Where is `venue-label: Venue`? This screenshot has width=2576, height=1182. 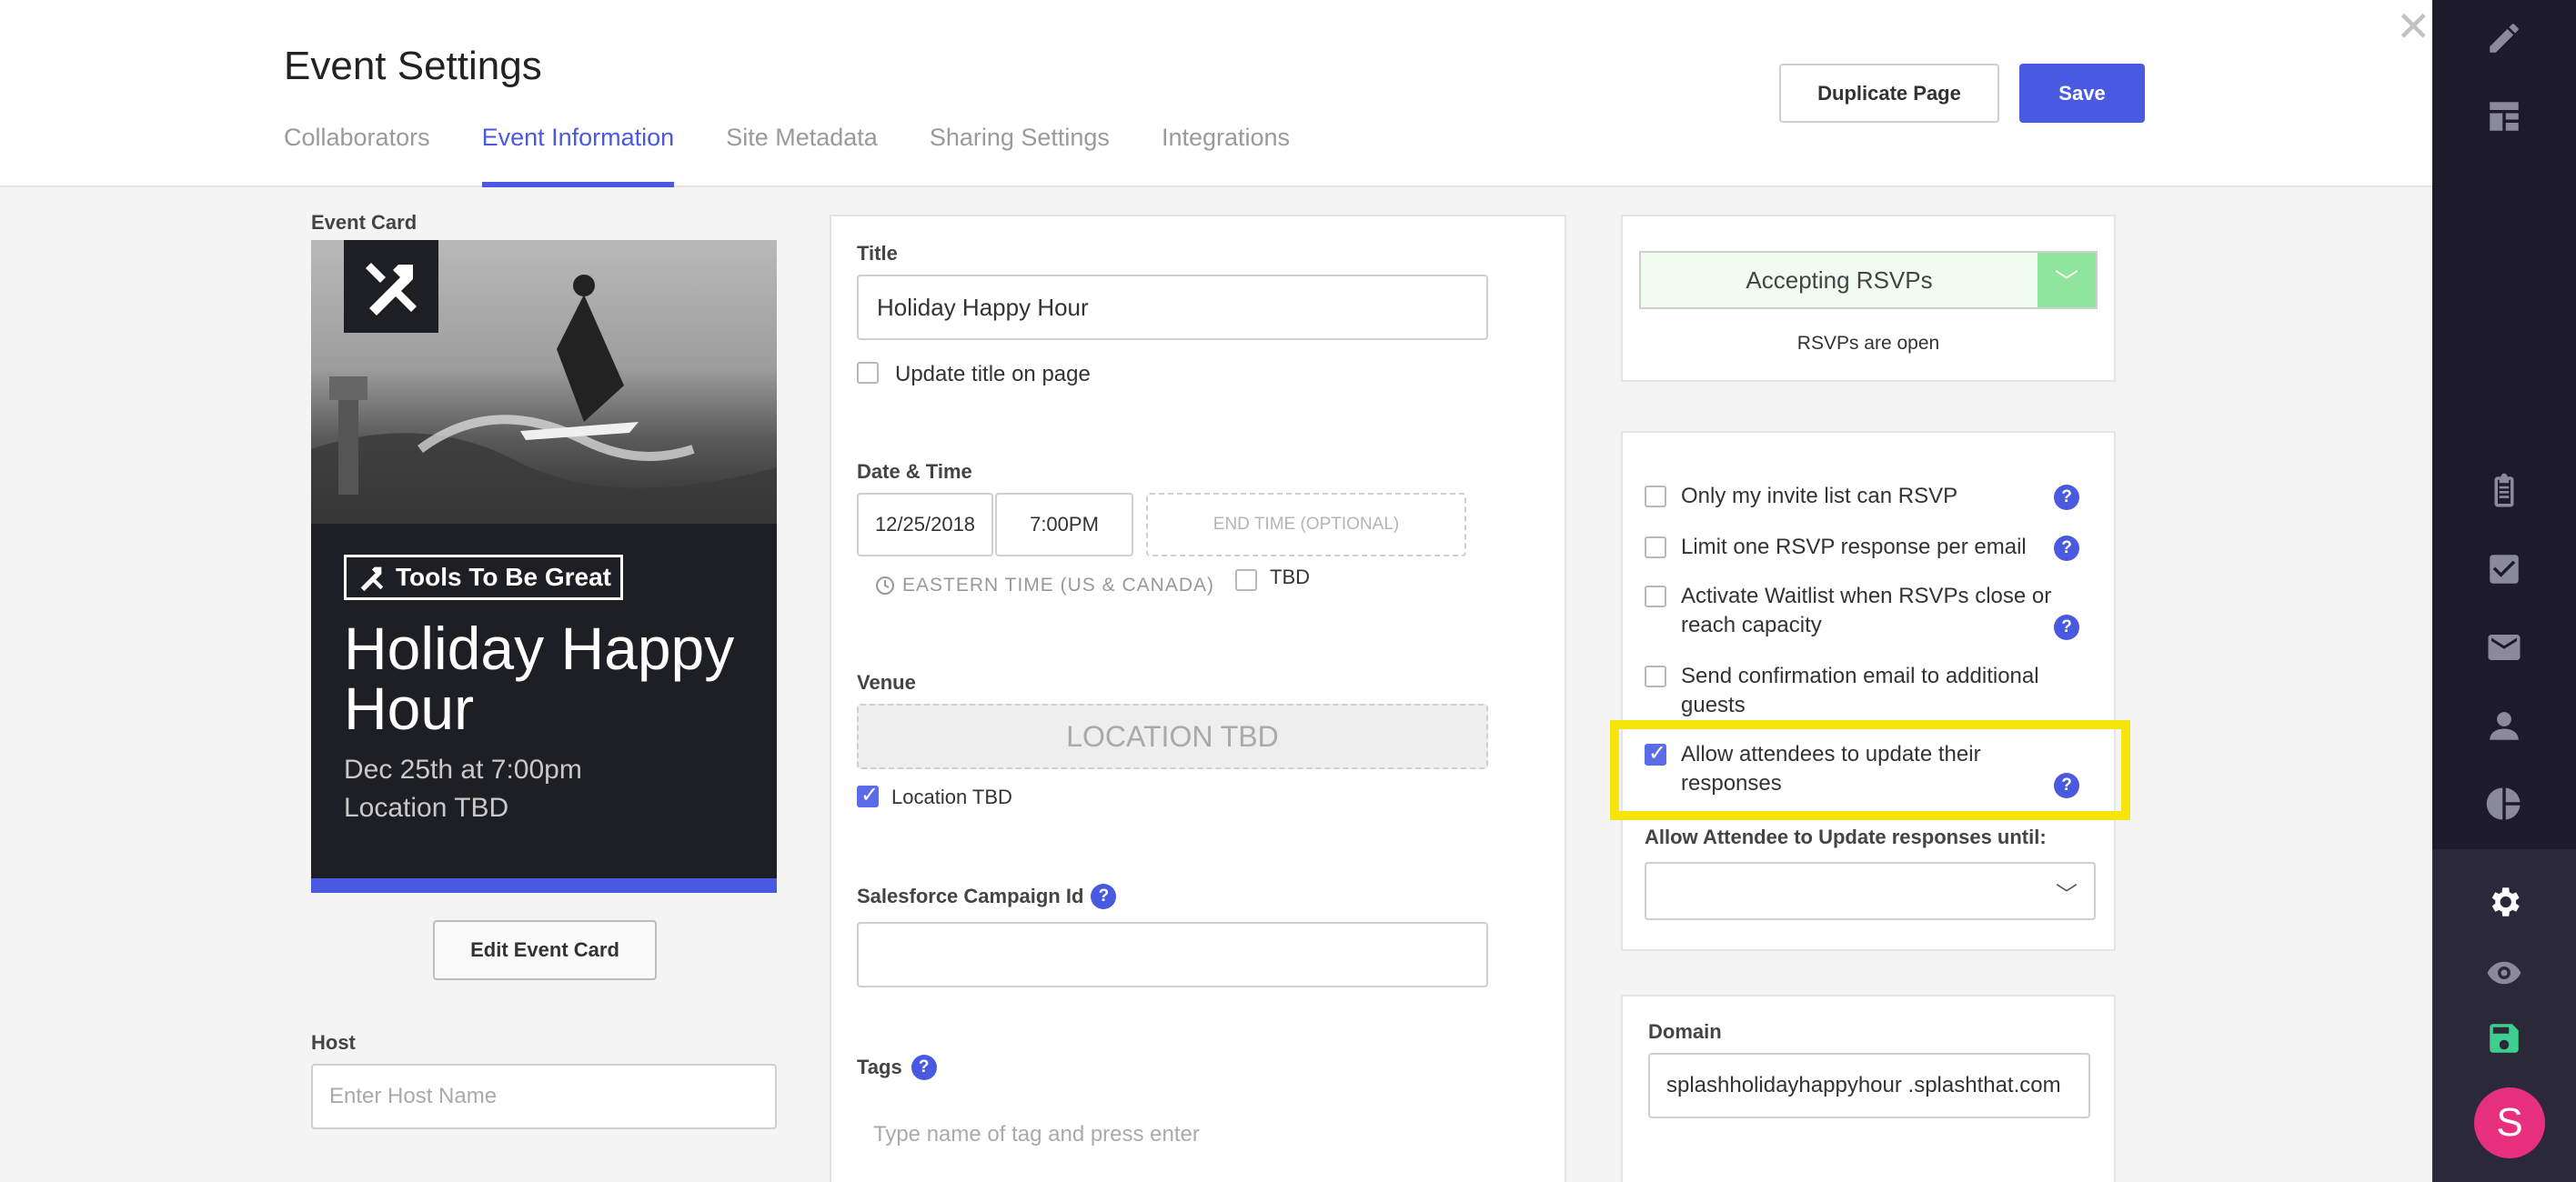
venue-label: Venue is located at coordinates (886, 682).